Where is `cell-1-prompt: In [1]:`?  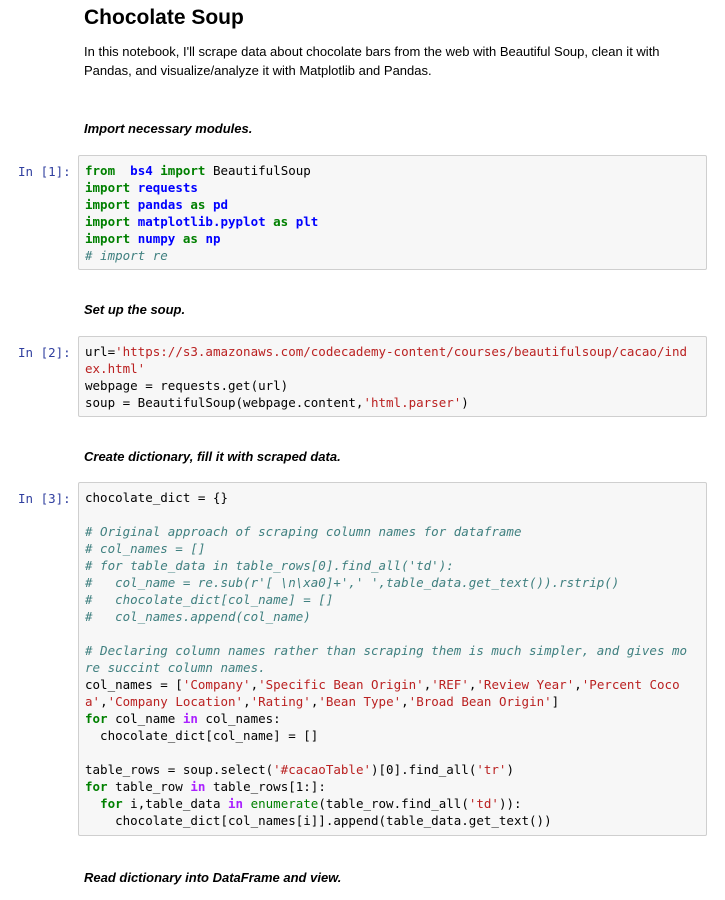 cell-1-prompt: In [1]: is located at coordinates (44, 171).